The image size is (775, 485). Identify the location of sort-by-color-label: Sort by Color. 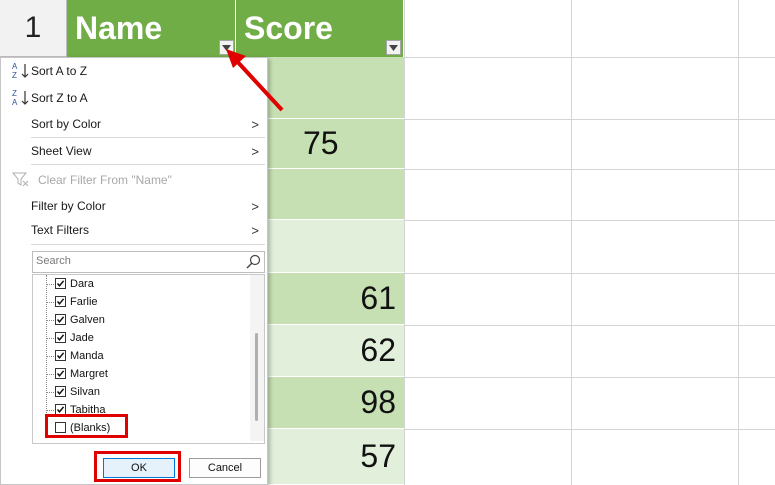
(66, 124).